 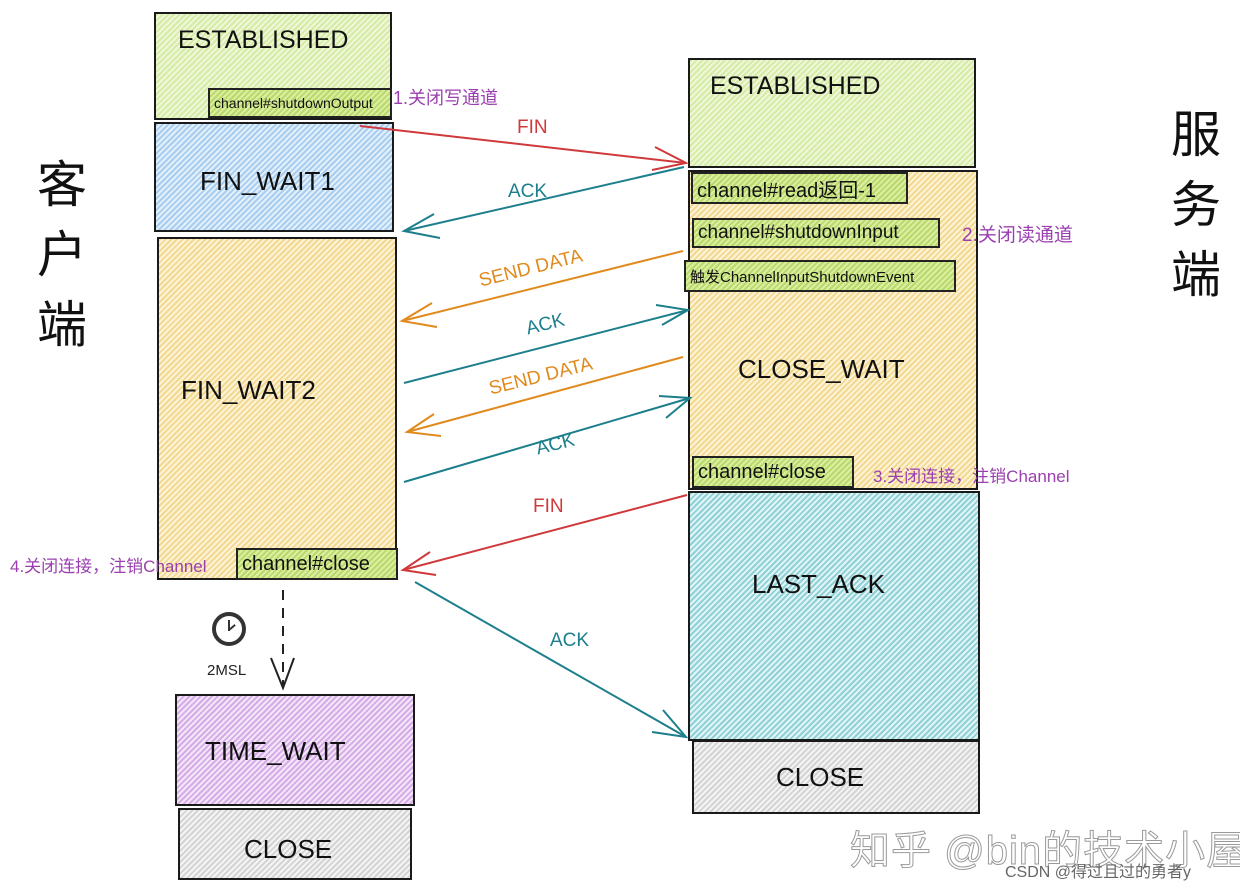 I want to click on arrow-2msl, so click(x=282, y=640).